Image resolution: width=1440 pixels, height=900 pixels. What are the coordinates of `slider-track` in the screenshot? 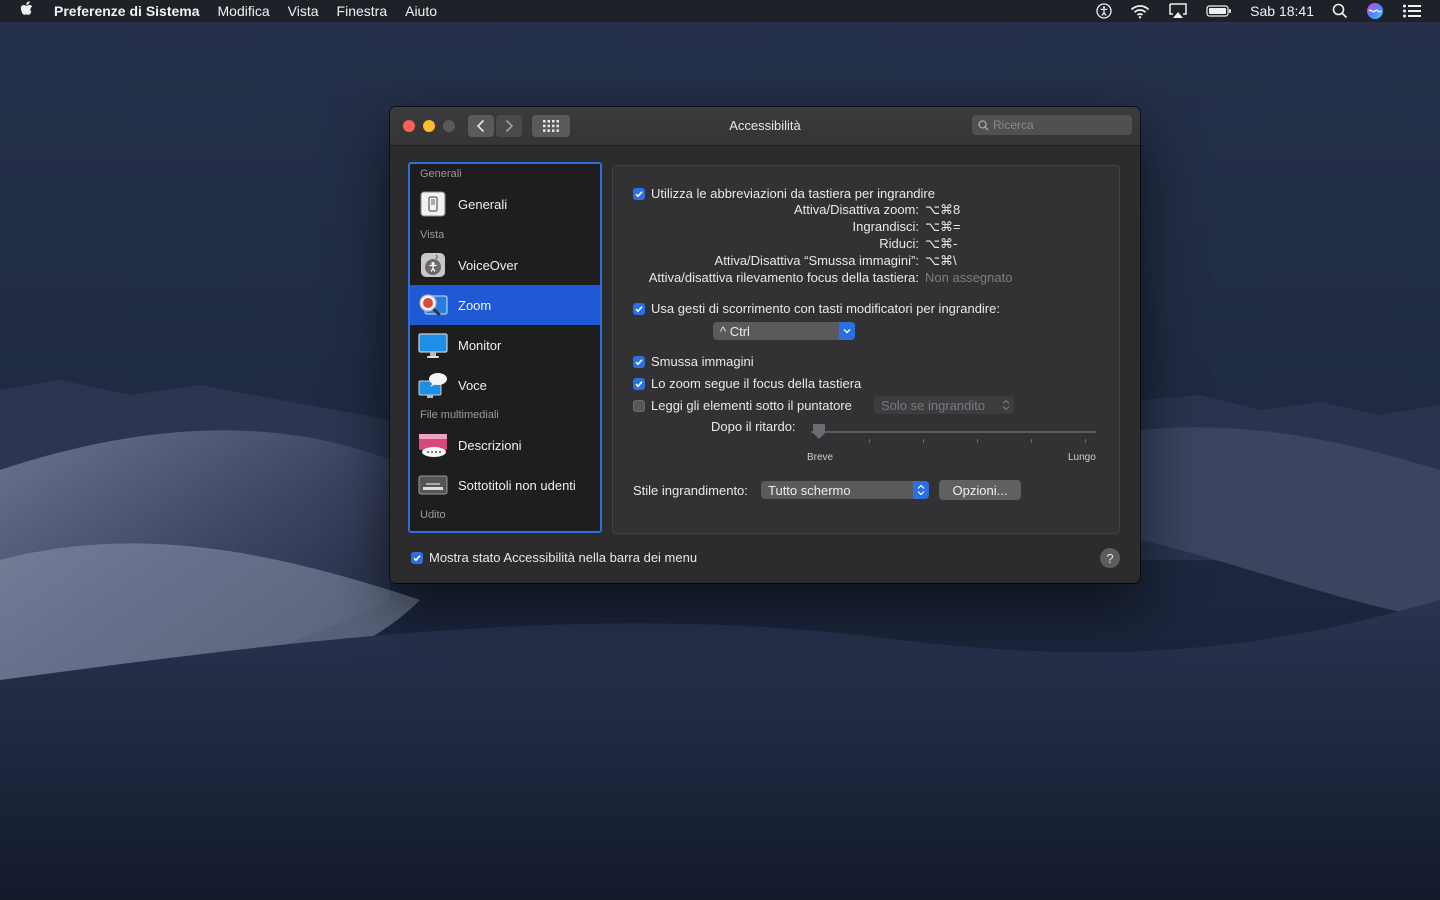 It's located at (953, 432).